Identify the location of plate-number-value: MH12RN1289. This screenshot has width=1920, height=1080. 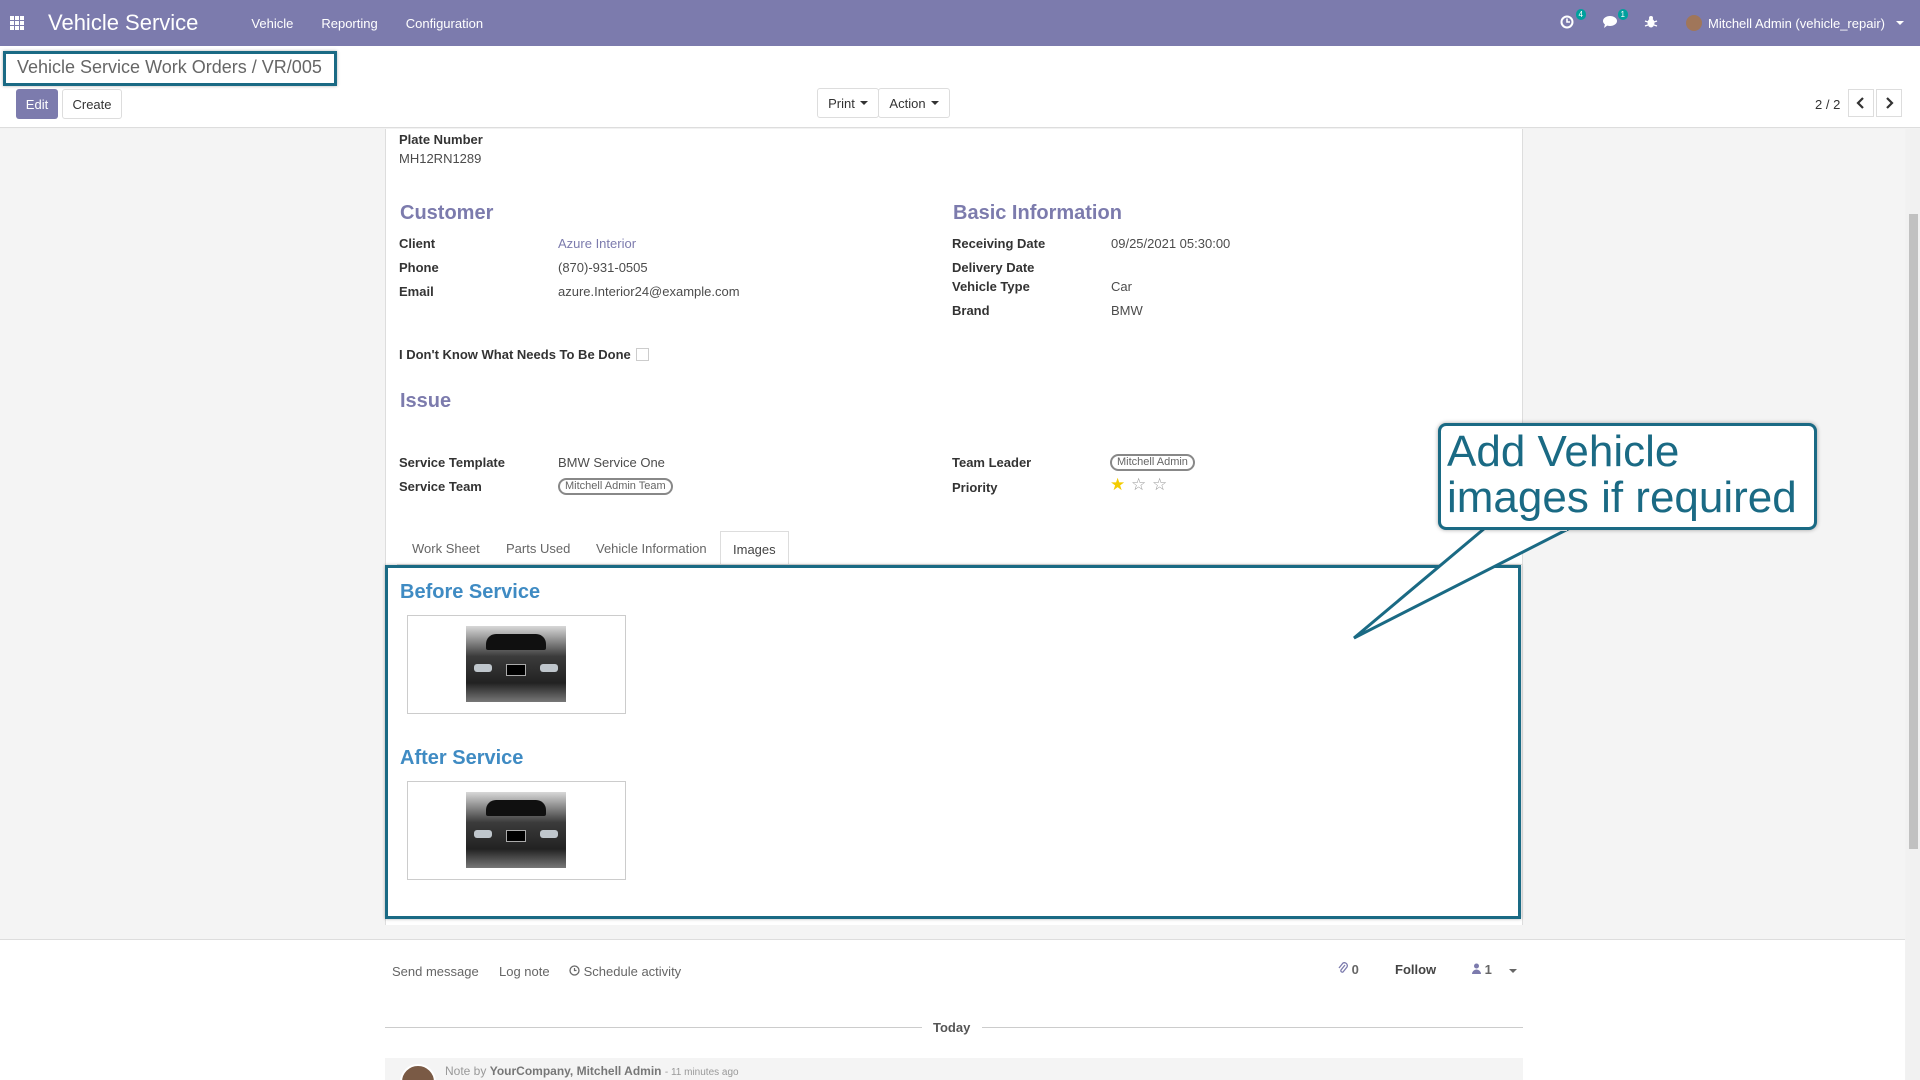
(440, 158).